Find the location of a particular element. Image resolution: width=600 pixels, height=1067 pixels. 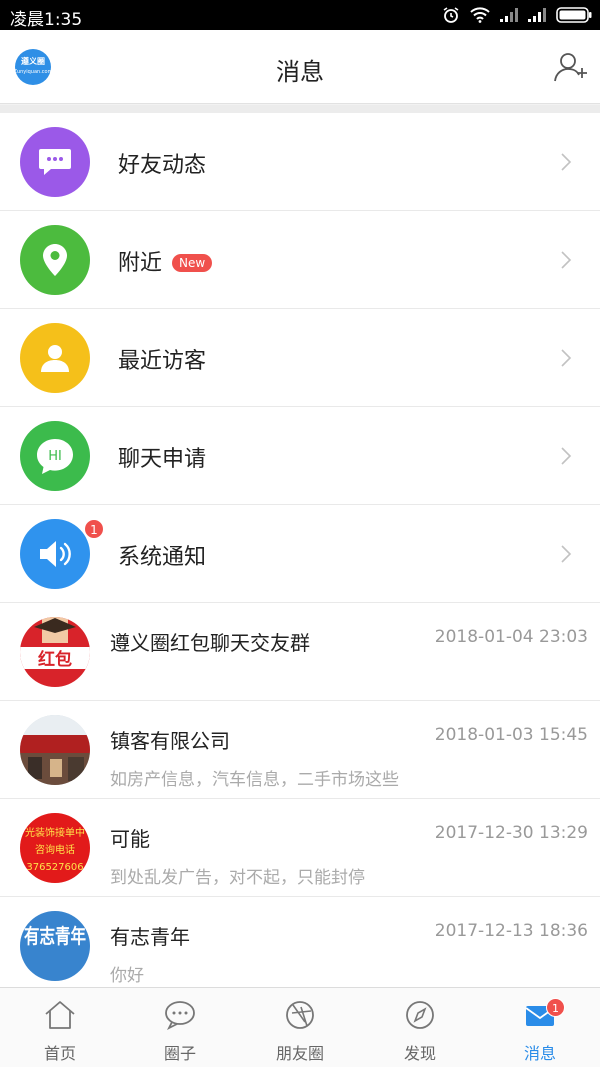

conversation-preview: 如房产信息，汽车信息，二手市场这些 is located at coordinates (254, 780).